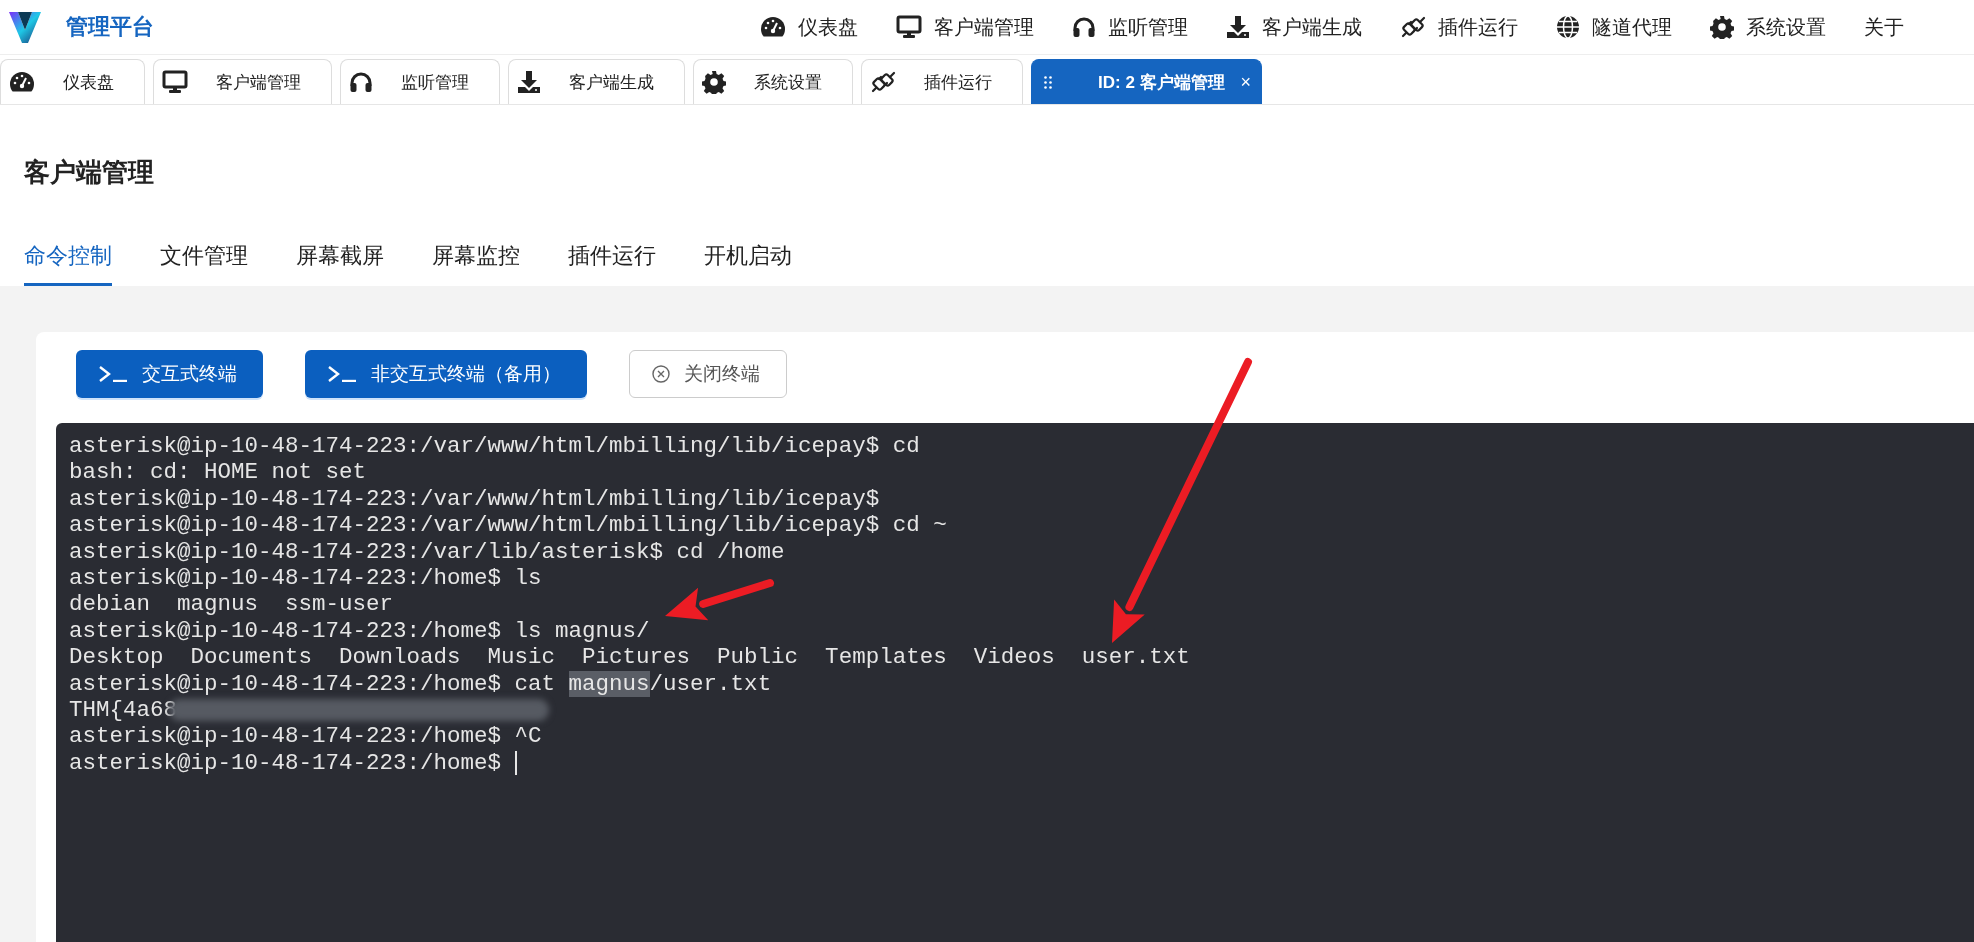  I want to click on terminal-line: debian magnus ssm-user, so click(231, 604).